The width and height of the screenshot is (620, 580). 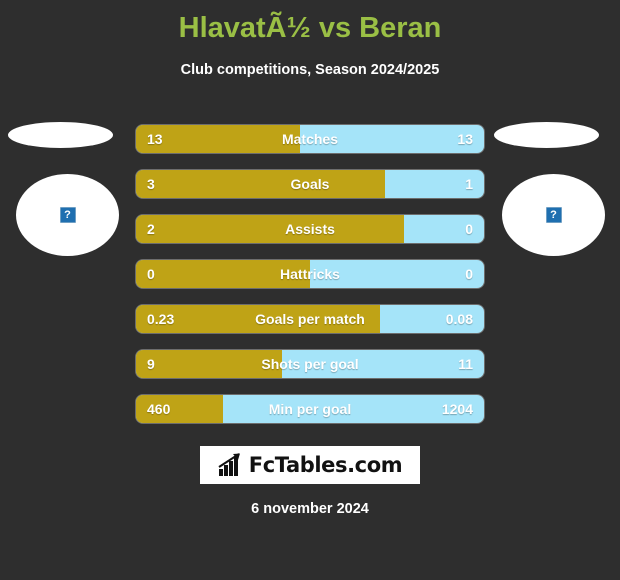 I want to click on stat-bar-left-value: 460, so click(x=159, y=409).